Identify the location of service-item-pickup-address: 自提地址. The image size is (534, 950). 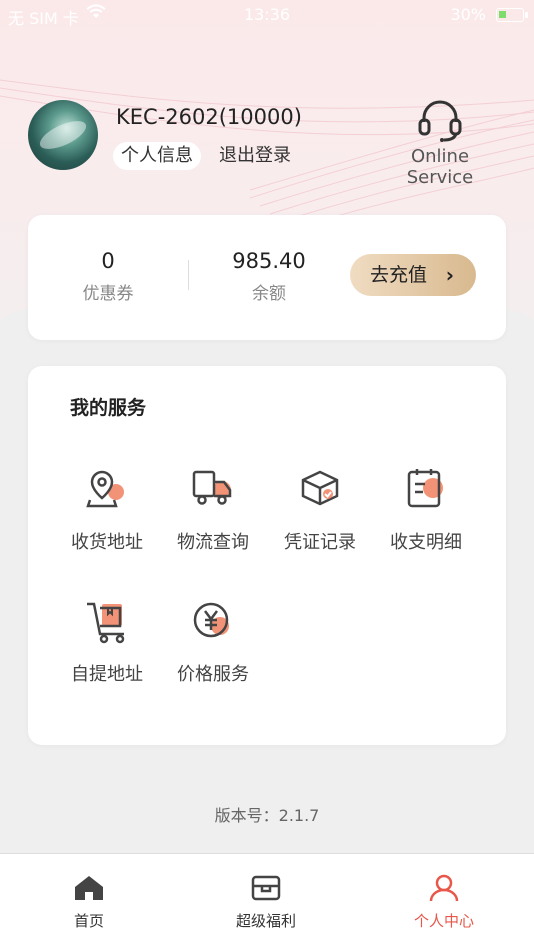
(107, 642).